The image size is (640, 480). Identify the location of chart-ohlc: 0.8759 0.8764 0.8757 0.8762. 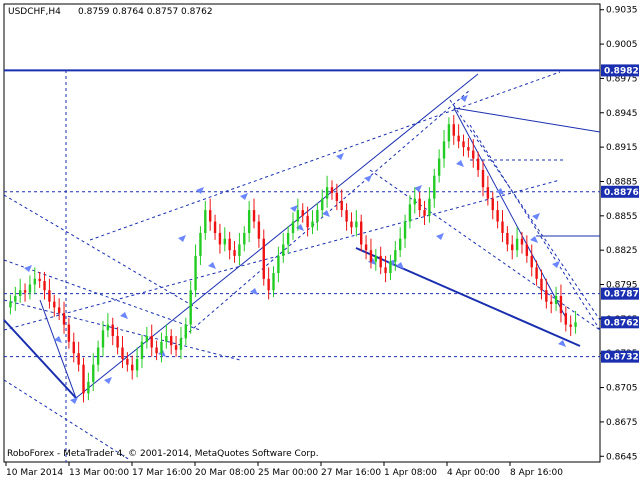
(145, 12).